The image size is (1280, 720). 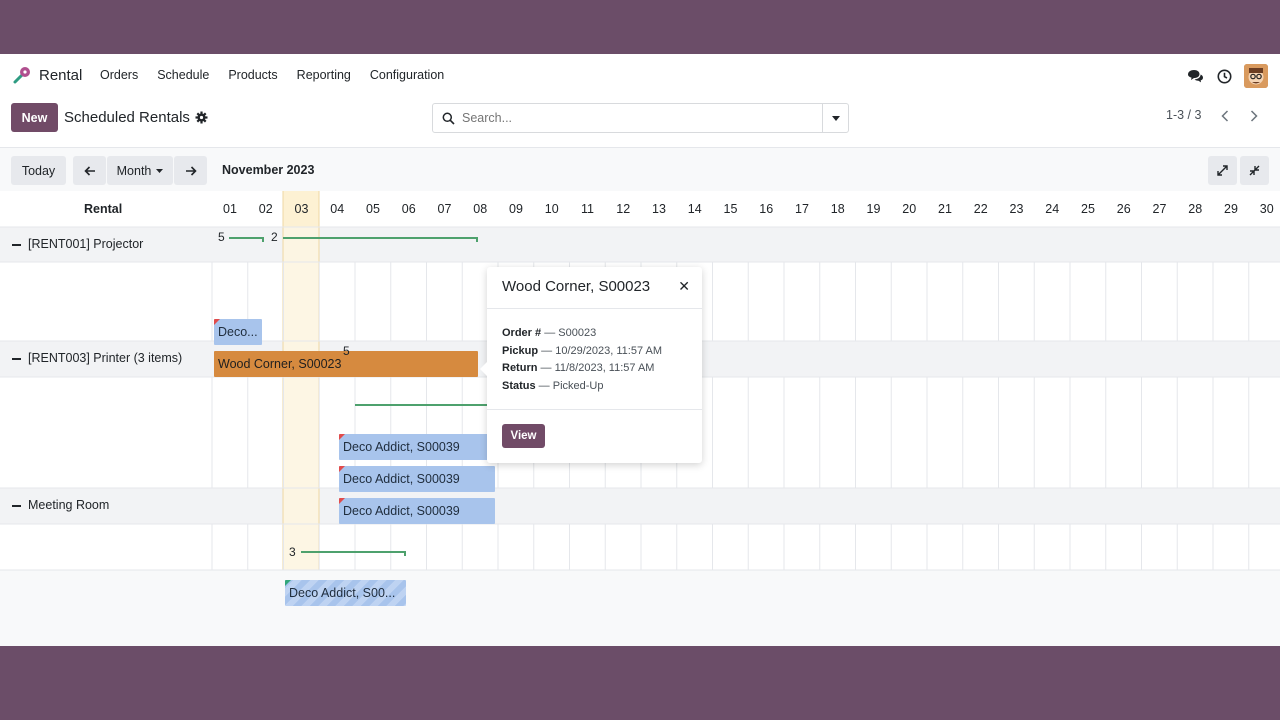 I want to click on day-header-cell: 08, so click(x=480, y=209).